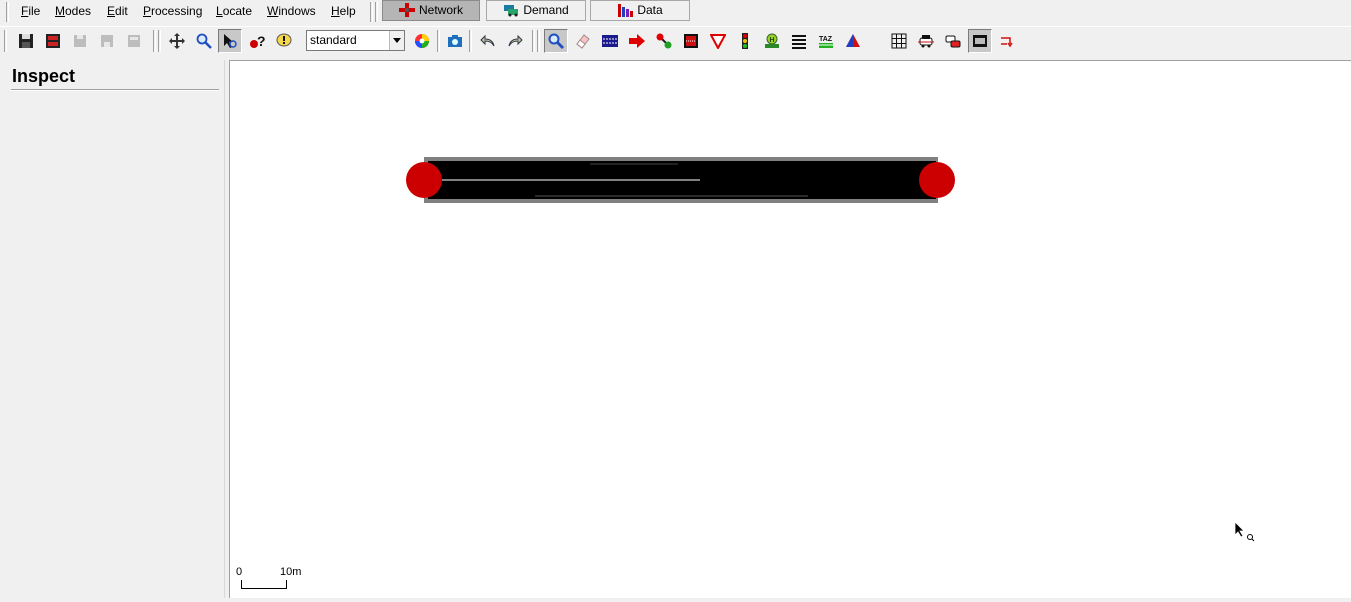  I want to click on yield-triangle-icon, so click(718, 41).